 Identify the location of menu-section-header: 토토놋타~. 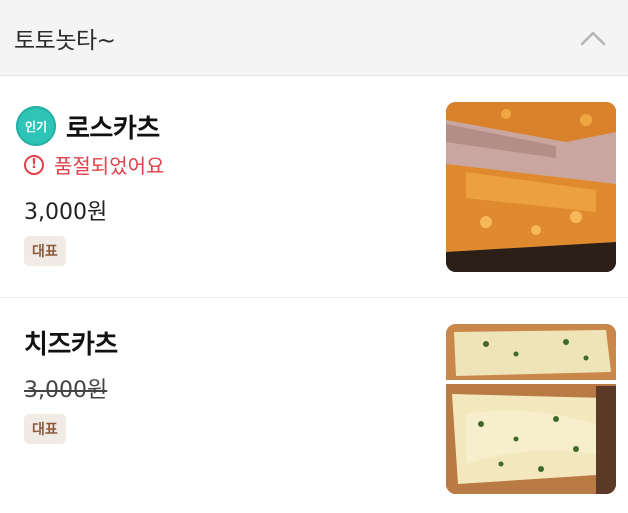
(314, 38).